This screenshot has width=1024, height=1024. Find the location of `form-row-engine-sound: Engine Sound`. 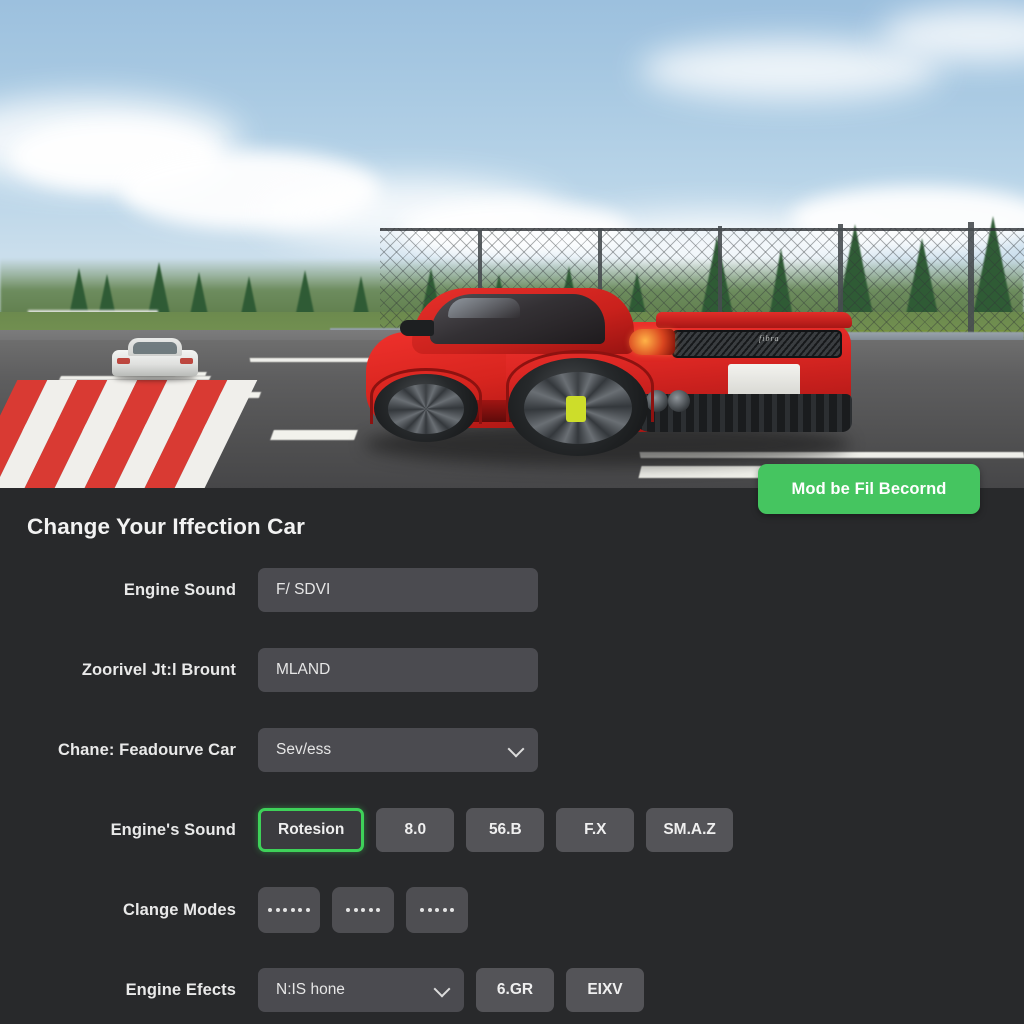

form-row-engine-sound: Engine Sound is located at coordinates (512, 590).